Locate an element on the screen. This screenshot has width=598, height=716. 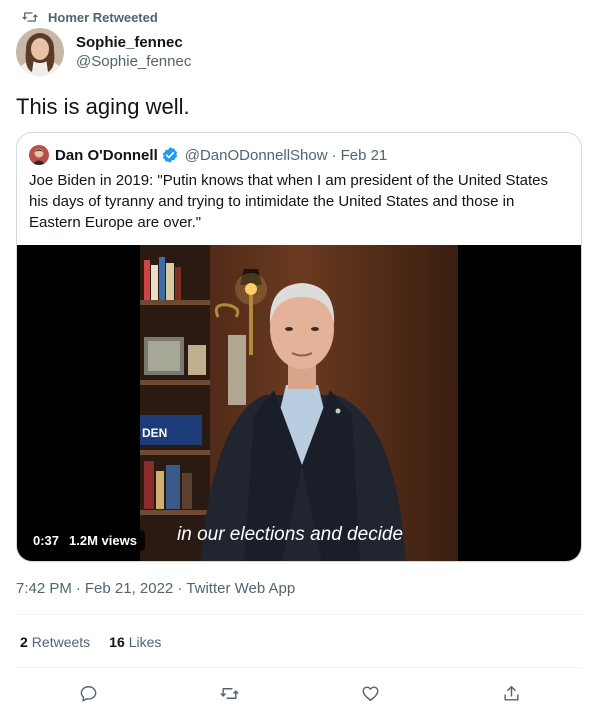
avatar is located at coordinates (40, 52).